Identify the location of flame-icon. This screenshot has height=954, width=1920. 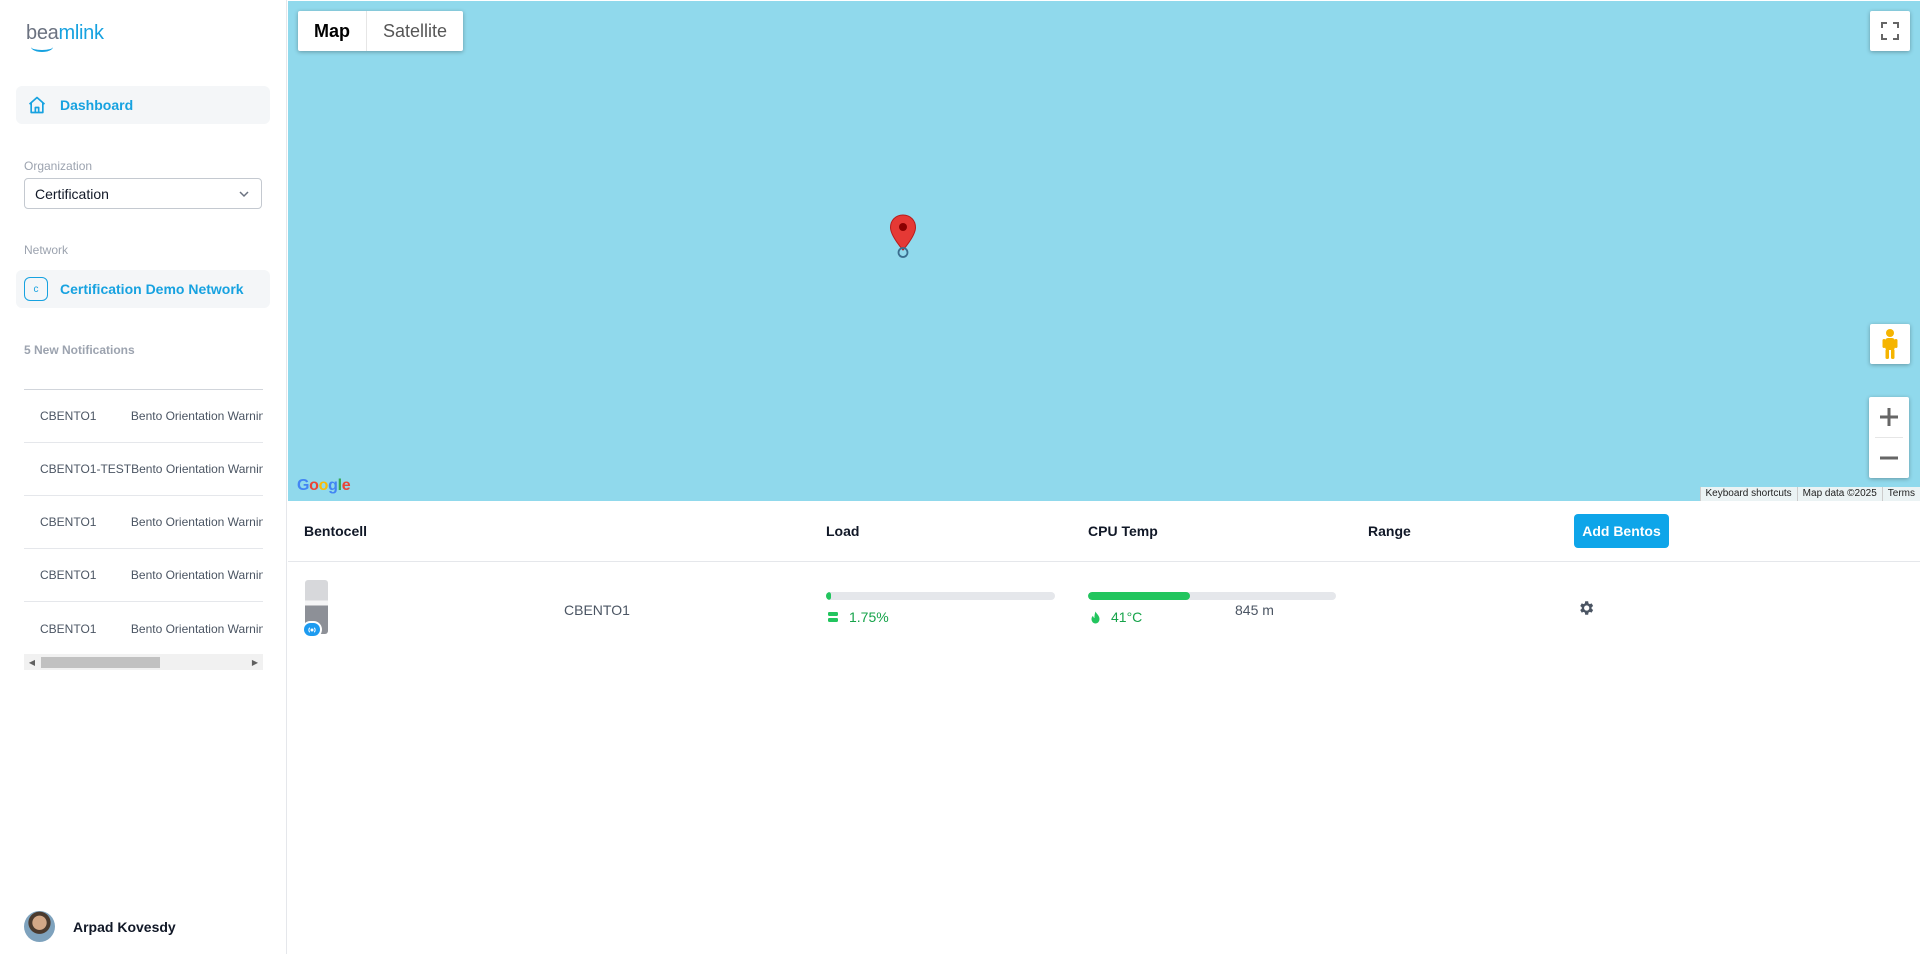
(1095, 617).